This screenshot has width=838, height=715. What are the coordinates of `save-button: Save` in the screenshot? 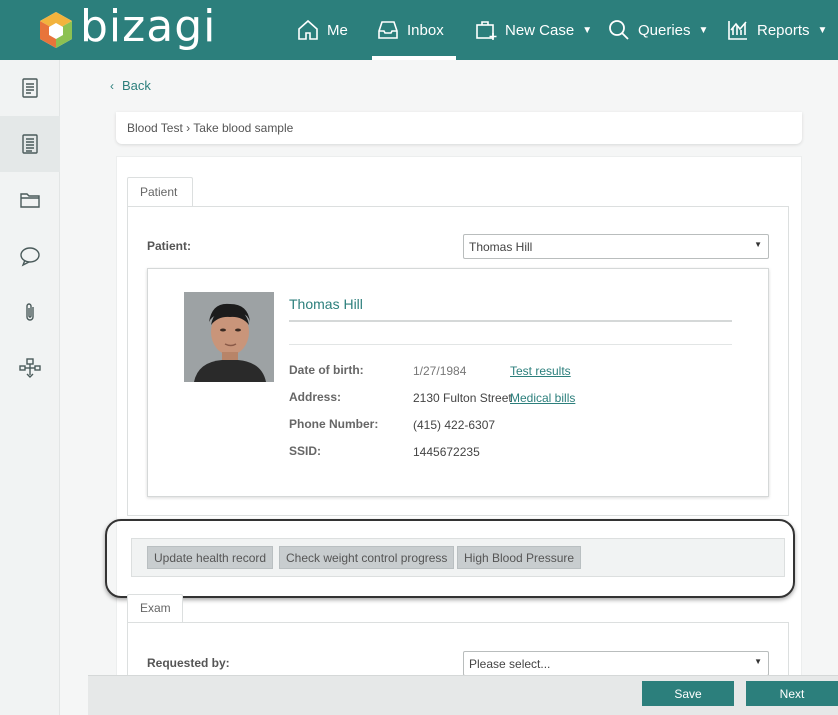 It's located at (688, 693).